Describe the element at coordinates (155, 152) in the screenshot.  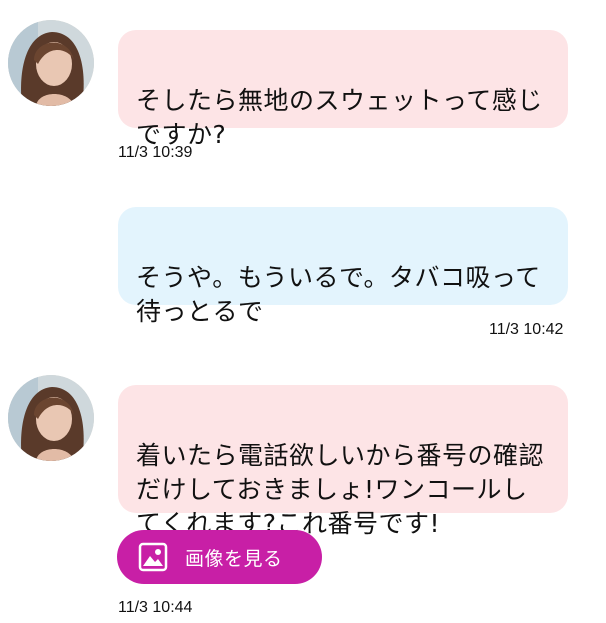
I see `message-timestamp: 11/3 10:39` at that location.